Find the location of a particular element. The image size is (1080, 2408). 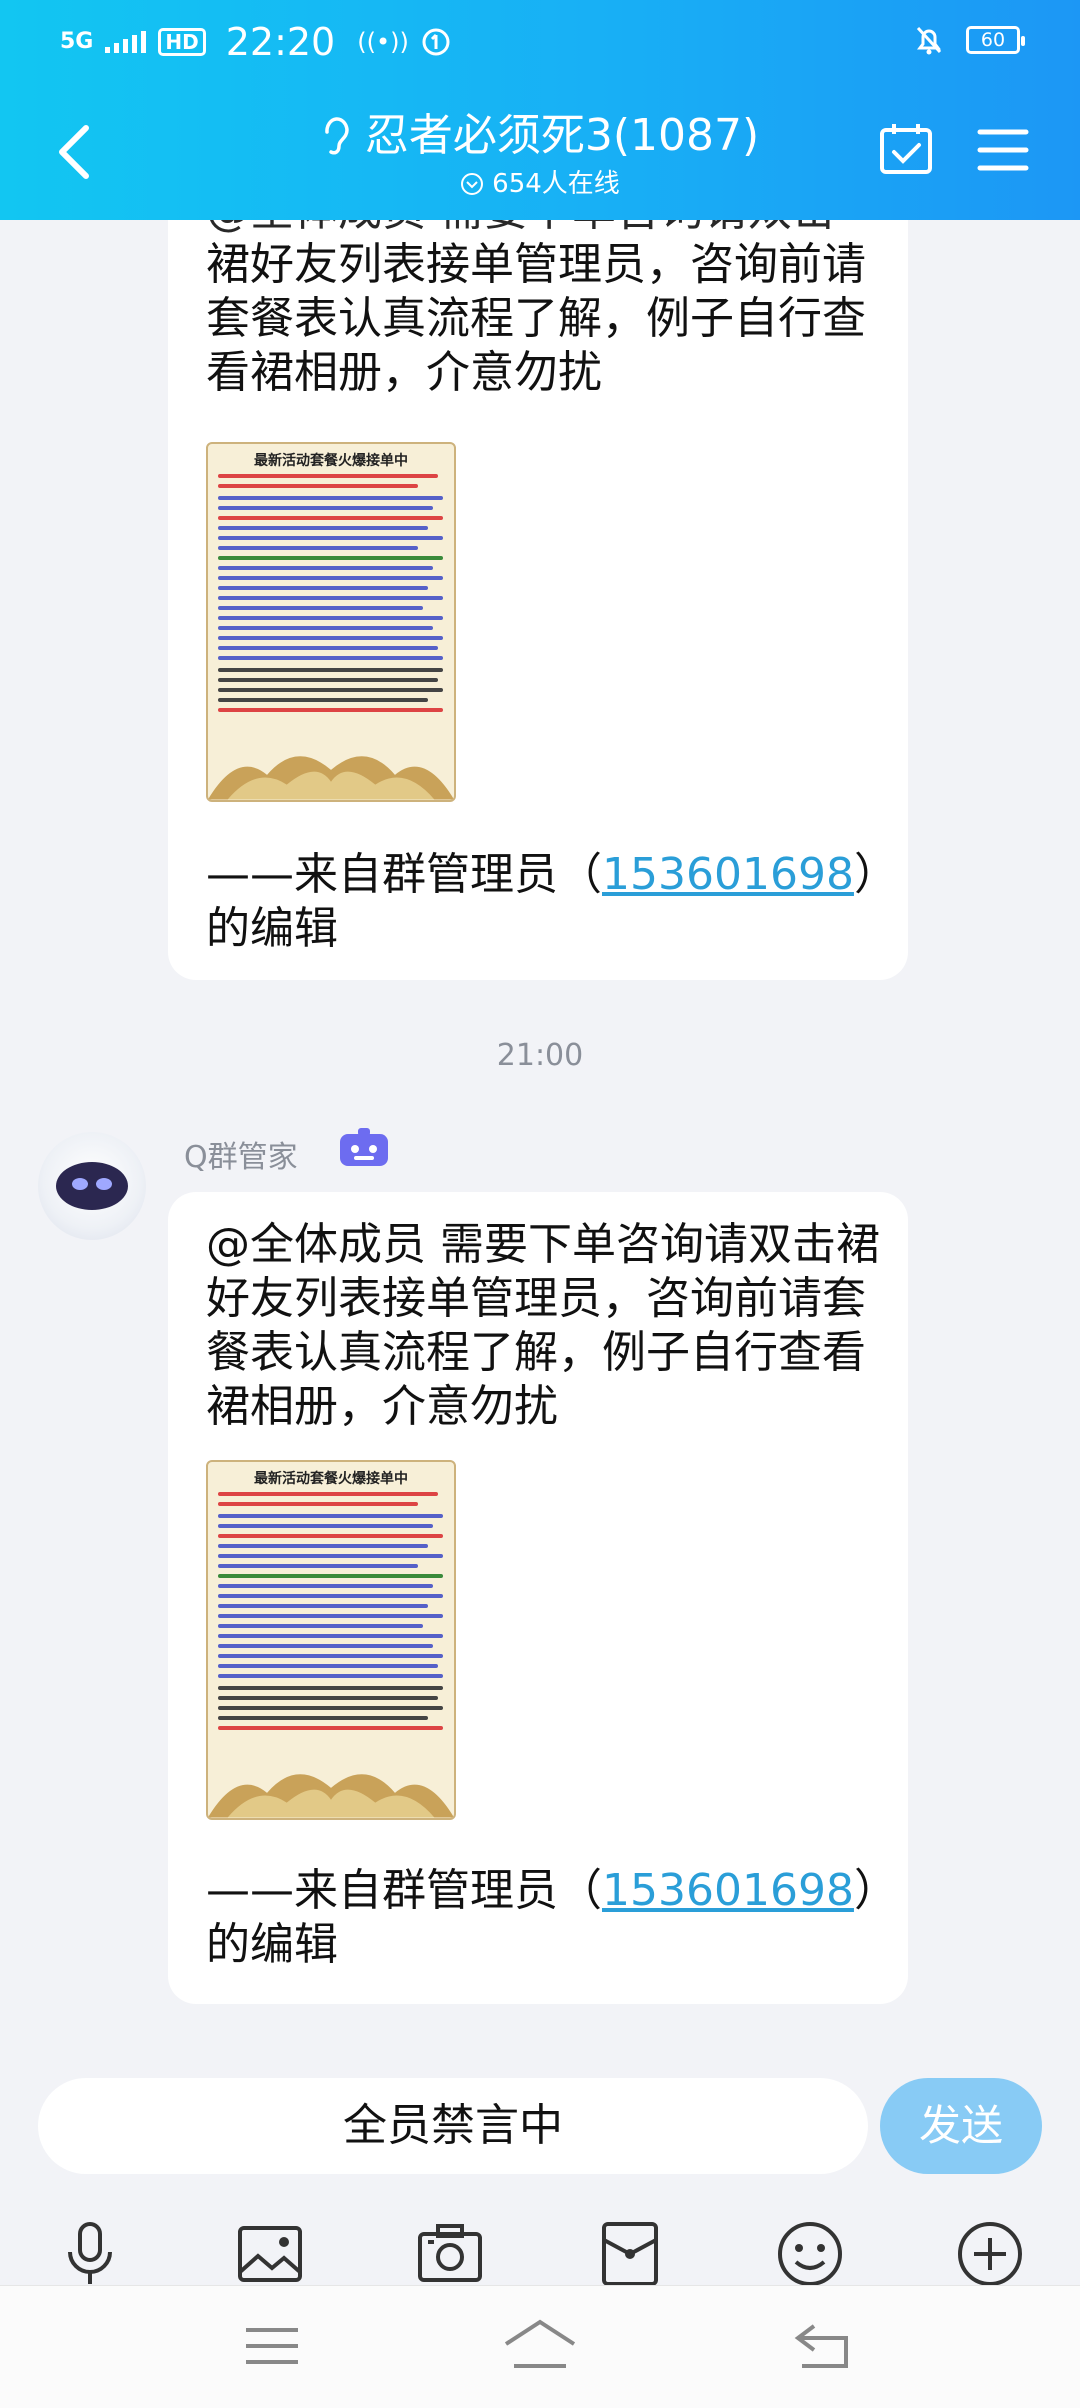

battery-icon: 60 is located at coordinates (995, 40).